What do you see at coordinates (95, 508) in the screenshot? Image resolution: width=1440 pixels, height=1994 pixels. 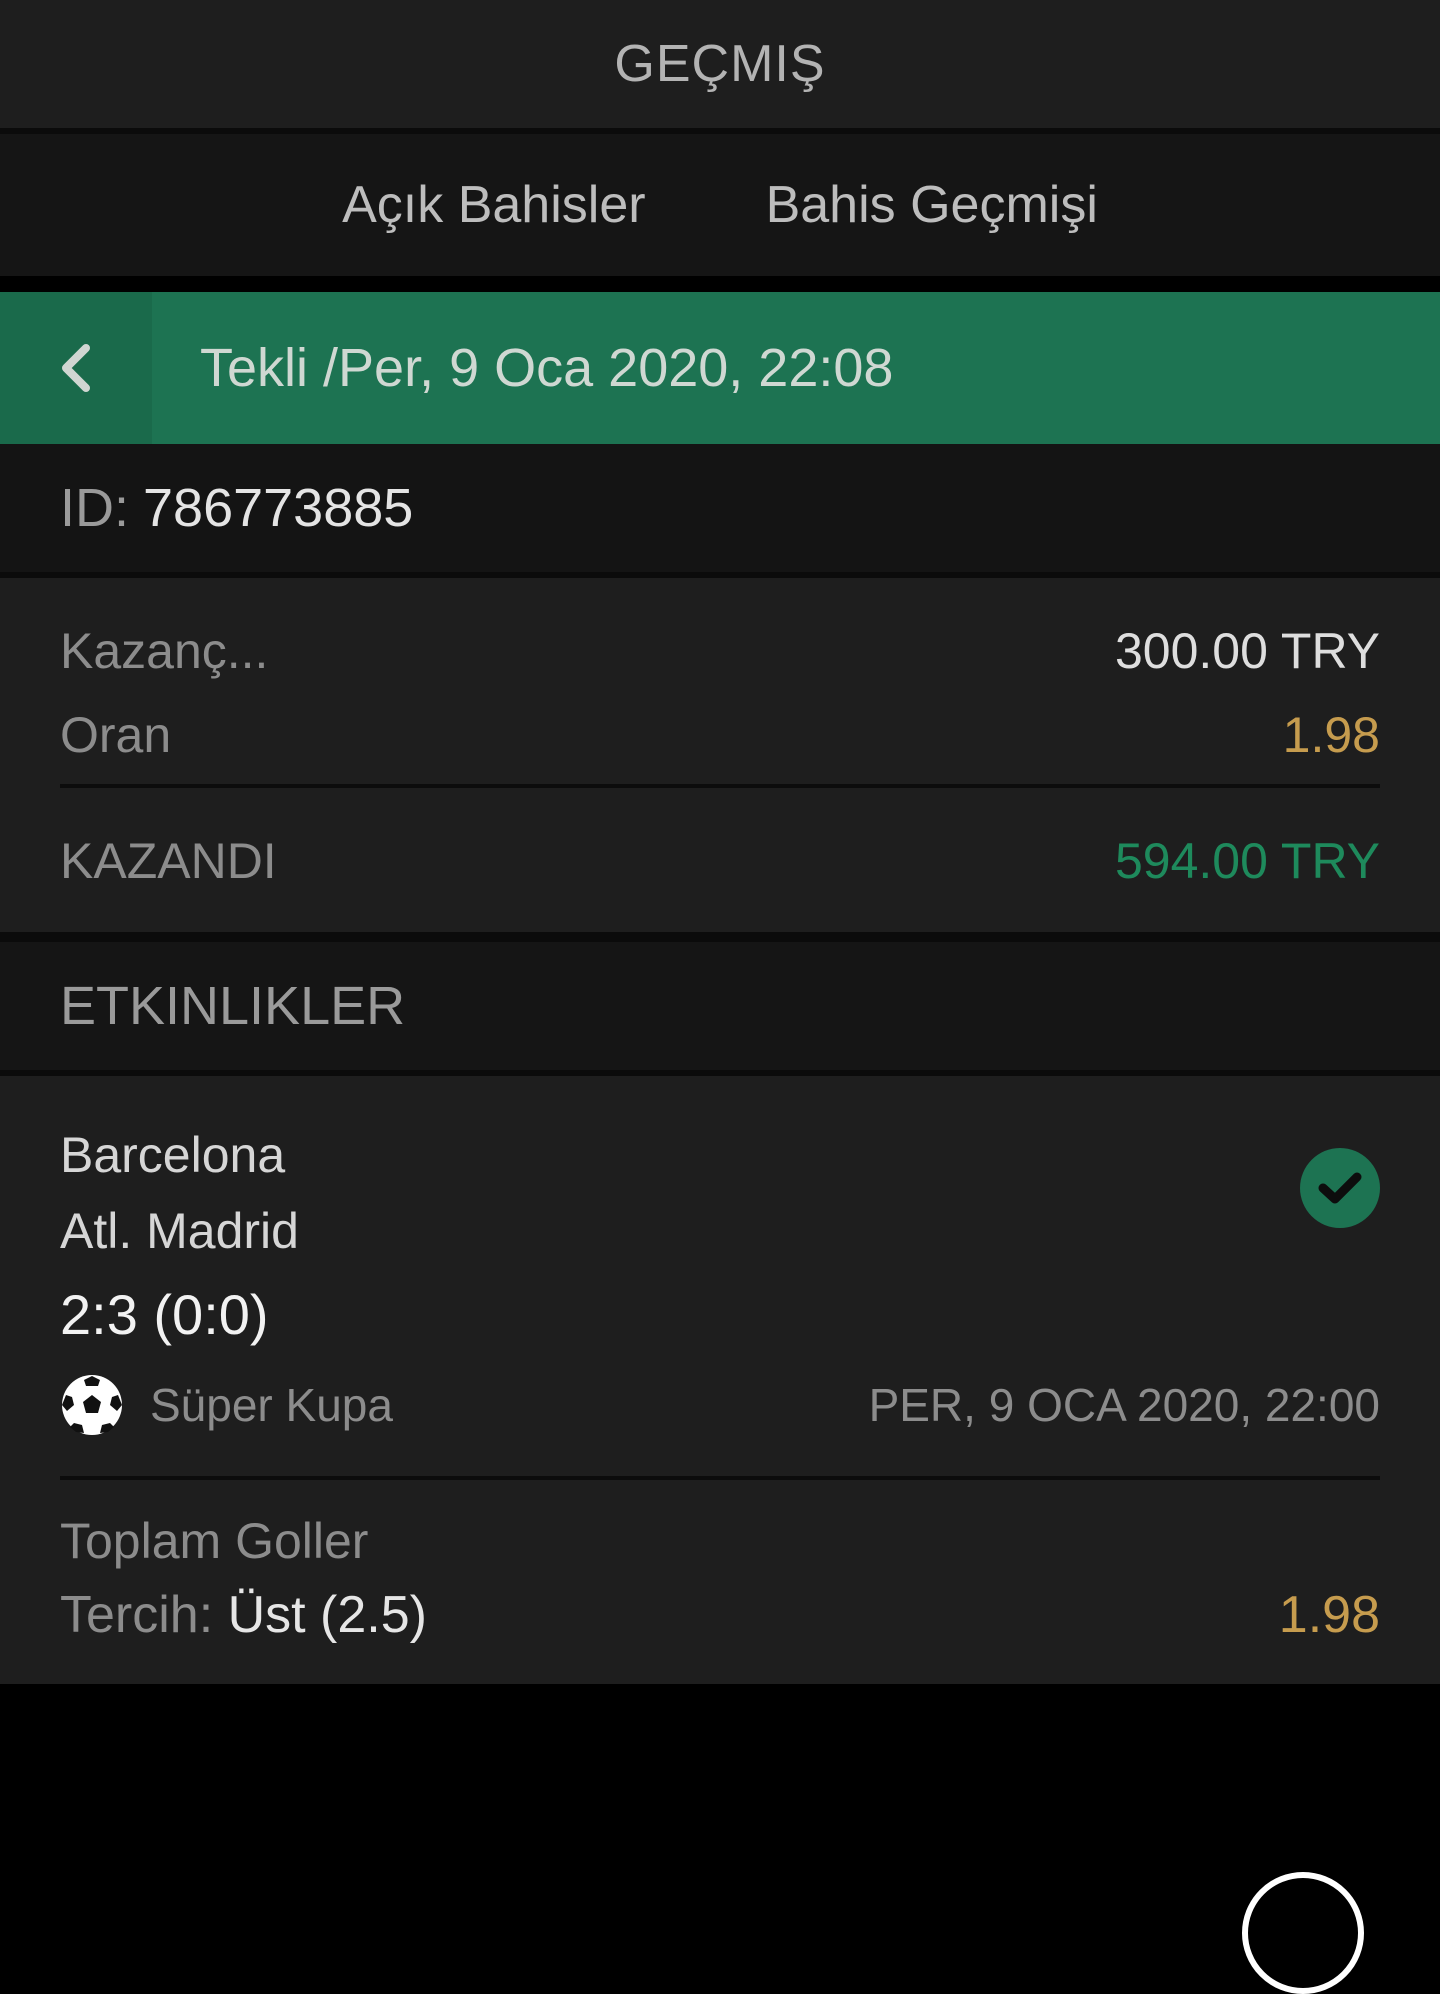 I see `bet-id-label: ID:` at bounding box center [95, 508].